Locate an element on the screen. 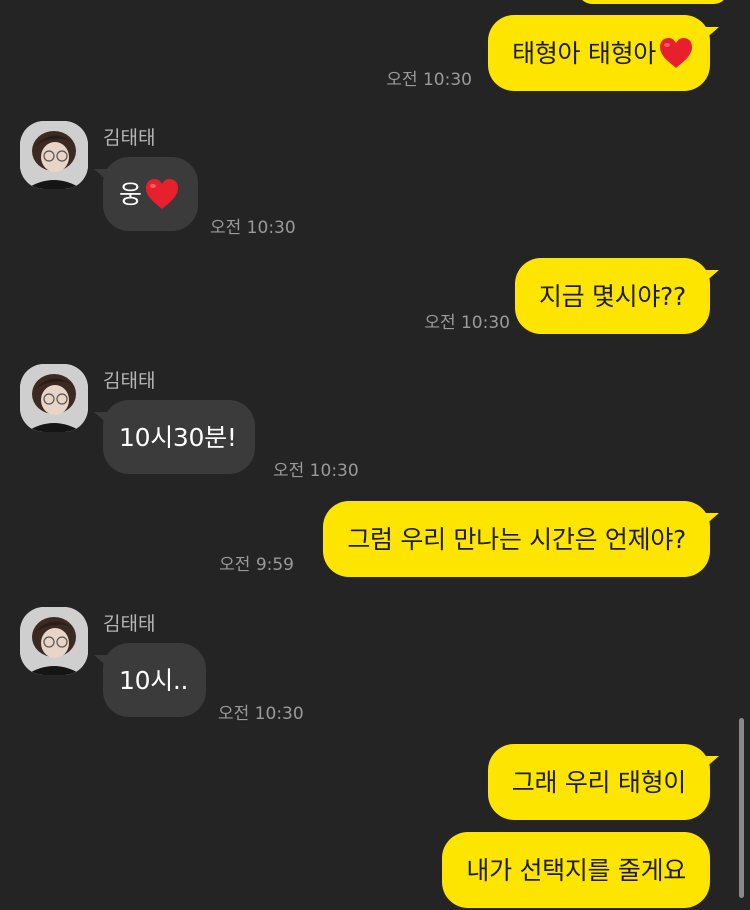  my-message-bubble: 지금 몇시야?? is located at coordinates (617, 296).